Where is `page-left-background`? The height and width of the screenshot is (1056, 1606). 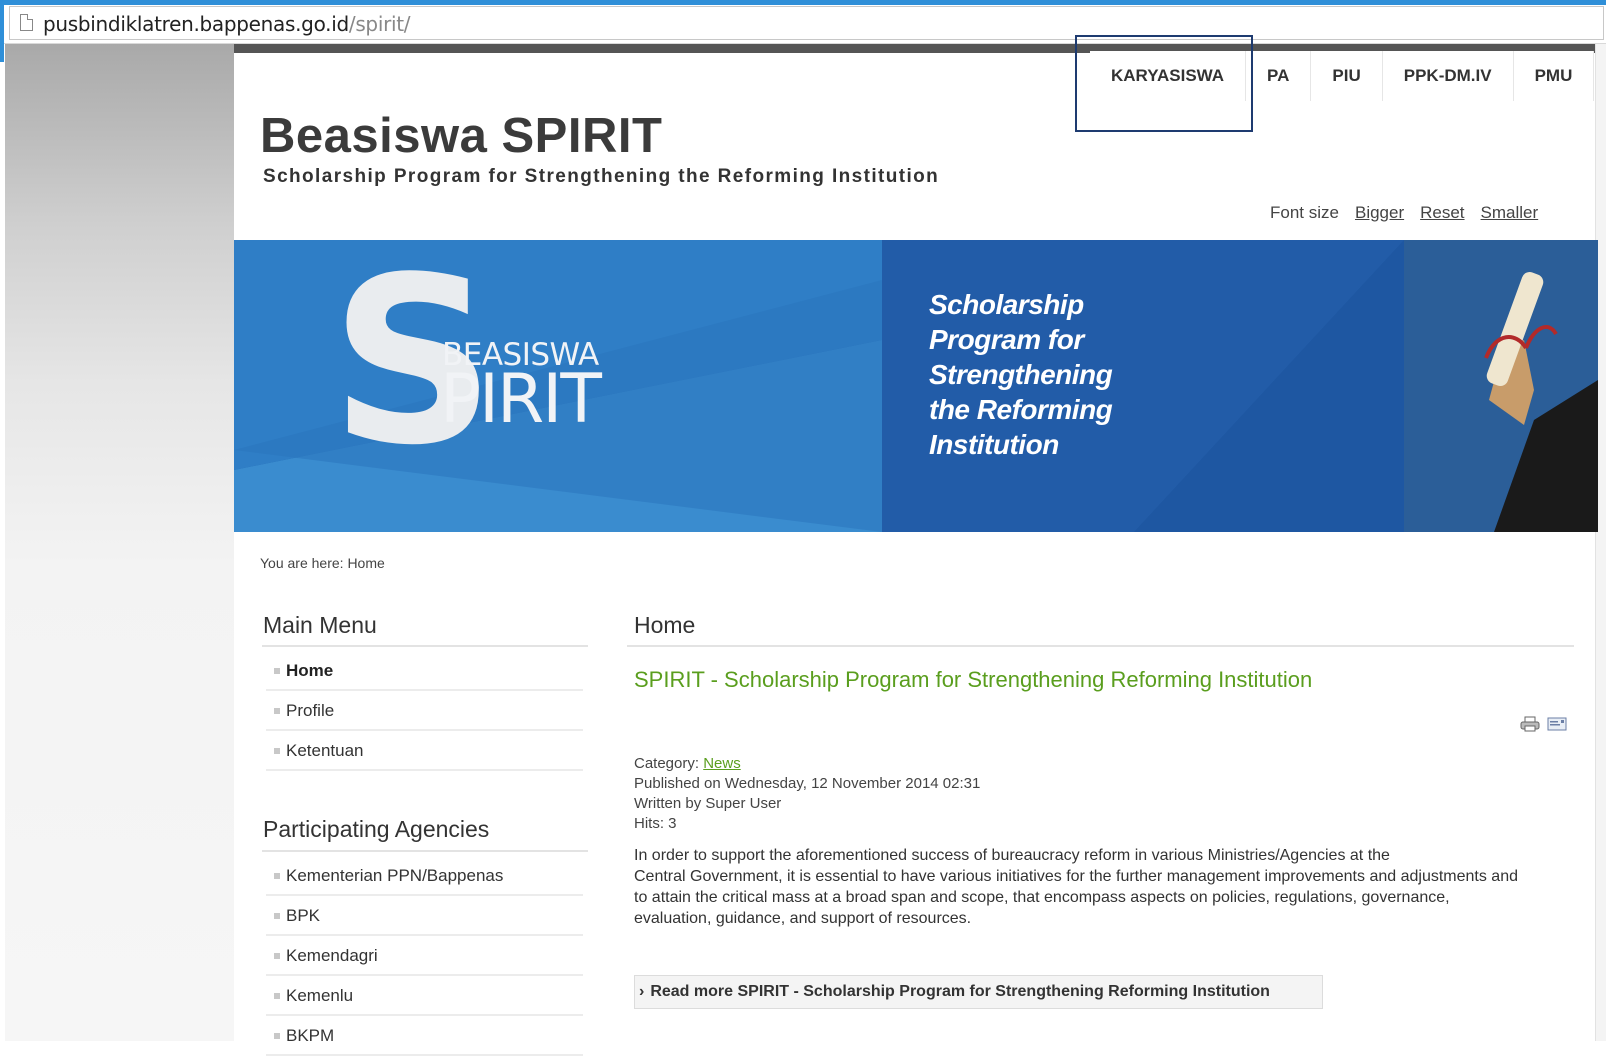
page-left-background is located at coordinates (119, 542).